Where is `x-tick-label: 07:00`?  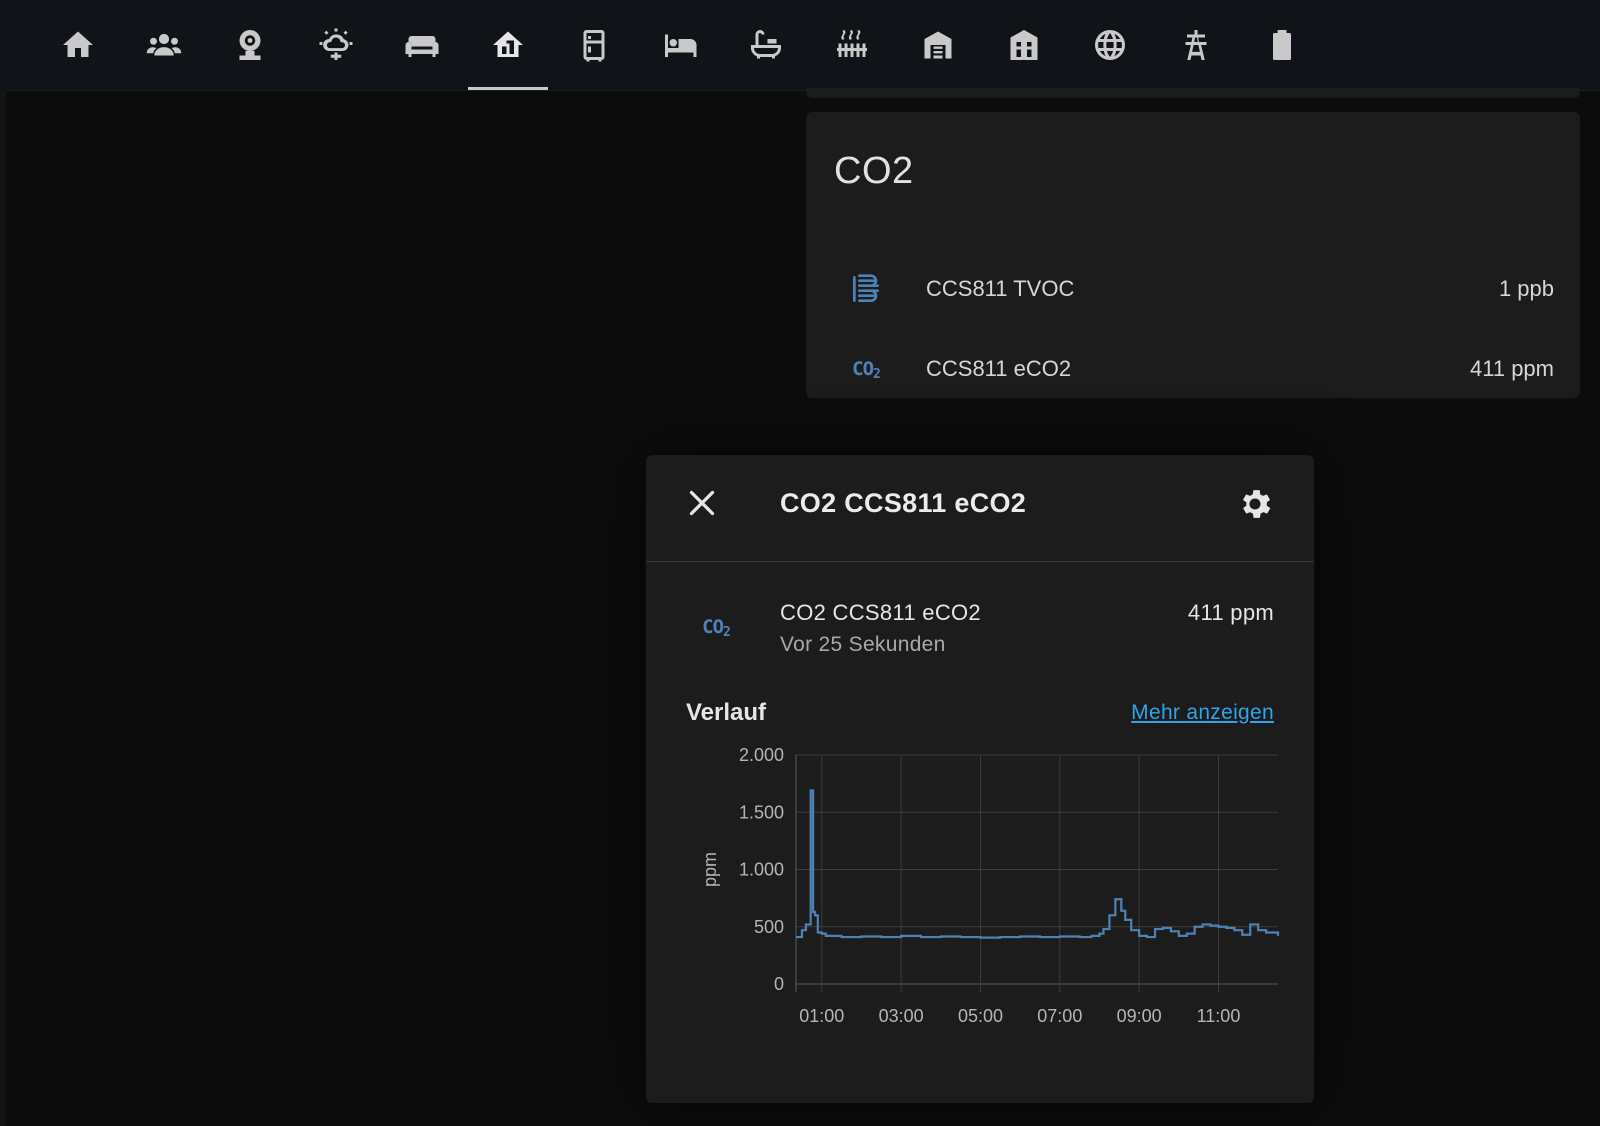 x-tick-label: 07:00 is located at coordinates (1059, 1016).